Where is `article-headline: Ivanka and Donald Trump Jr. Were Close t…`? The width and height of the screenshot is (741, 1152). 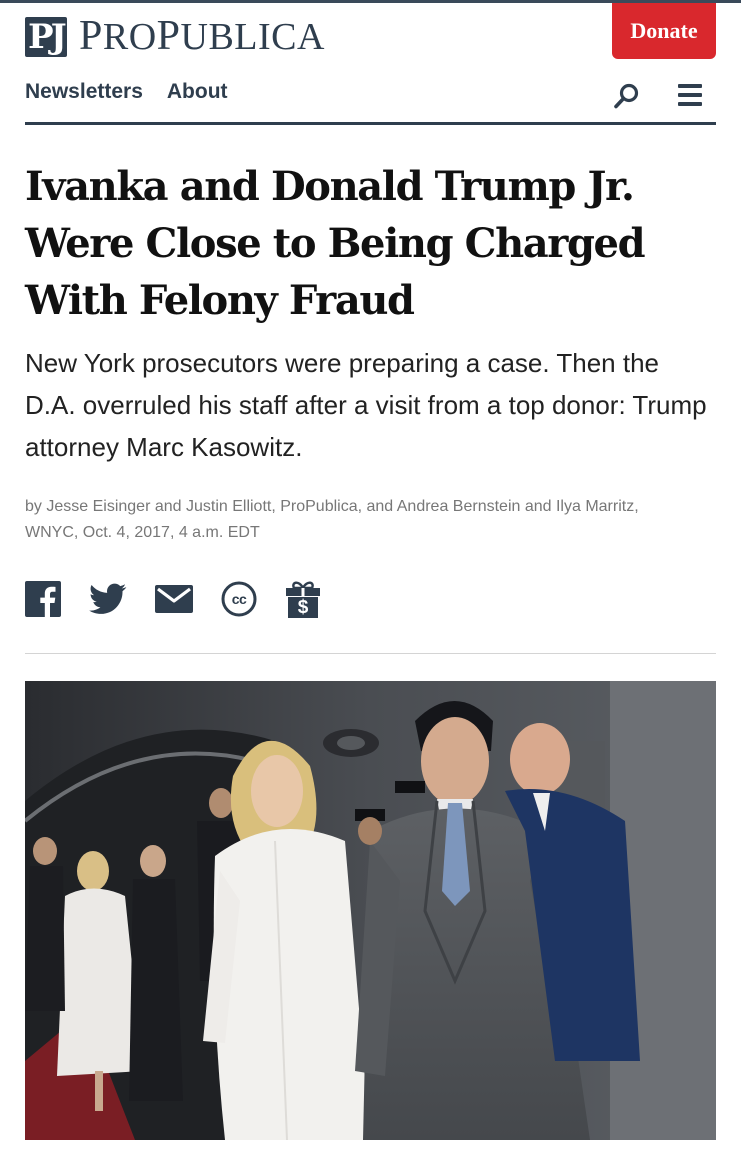 article-headline: Ivanka and Donald Trump Jr. Were Close t… is located at coordinates (335, 243).